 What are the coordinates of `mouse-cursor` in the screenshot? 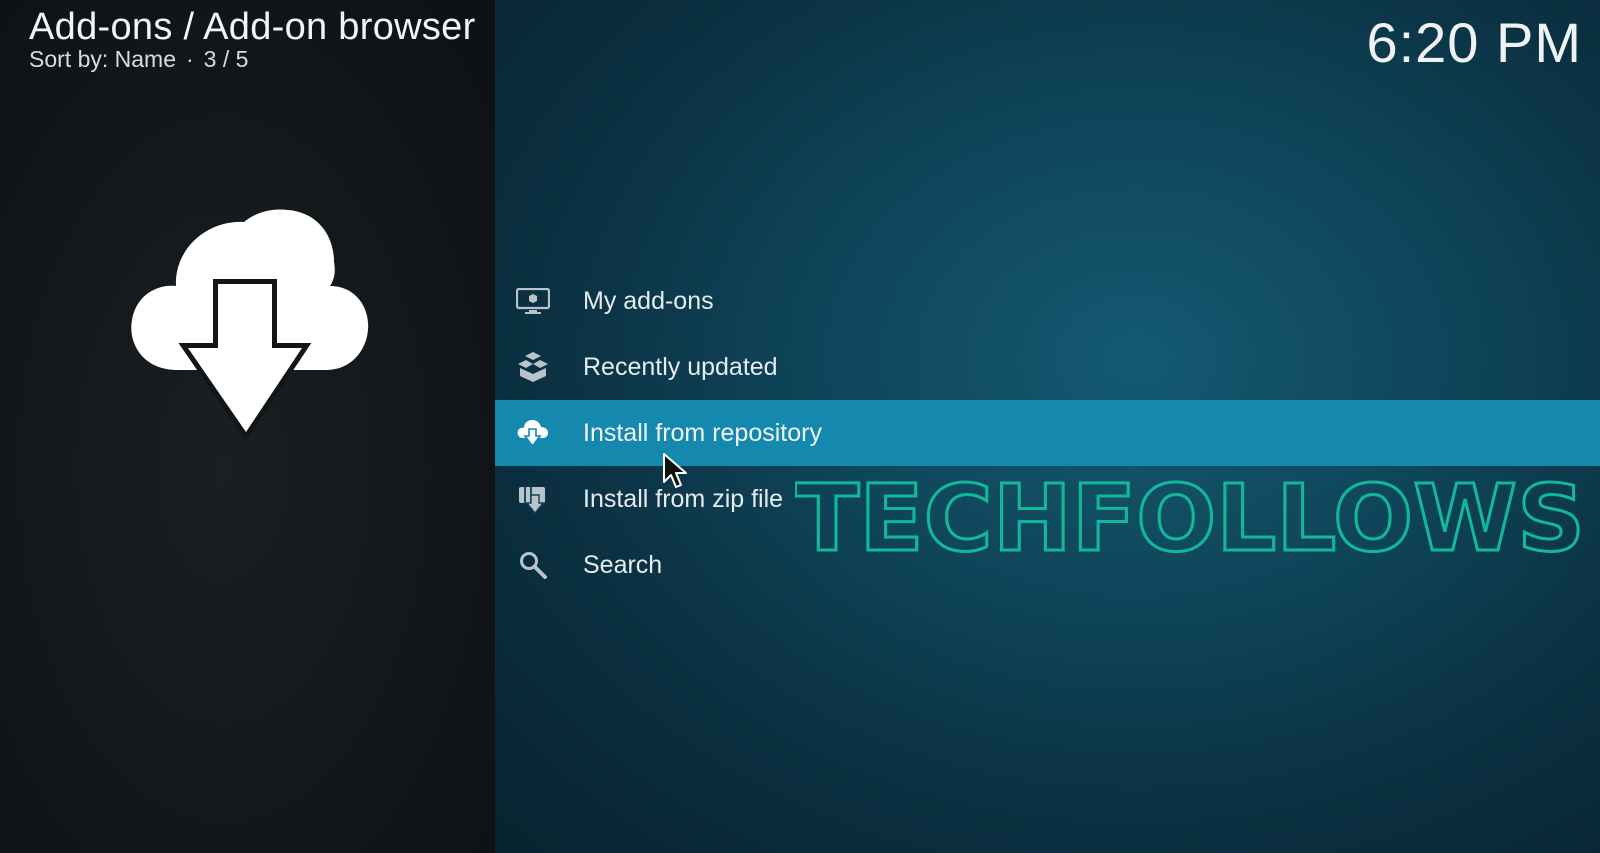 It's located at (675, 470).